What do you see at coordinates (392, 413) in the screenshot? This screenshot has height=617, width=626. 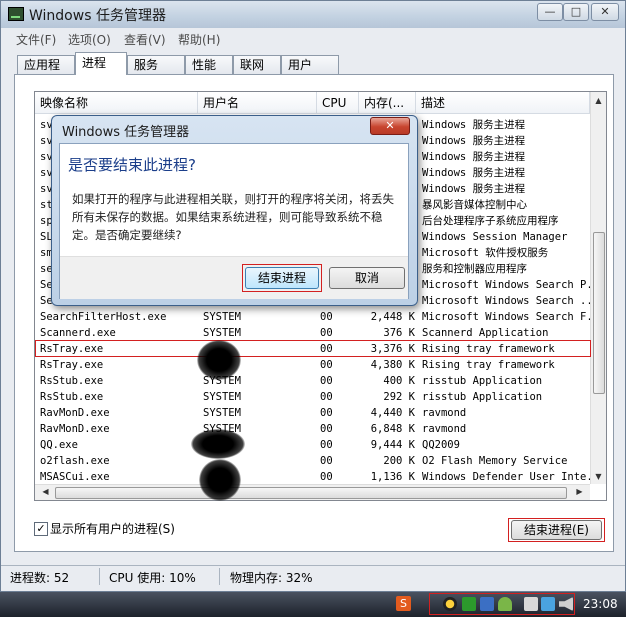 I see `process-mem-cell: 4,440 K` at bounding box center [392, 413].